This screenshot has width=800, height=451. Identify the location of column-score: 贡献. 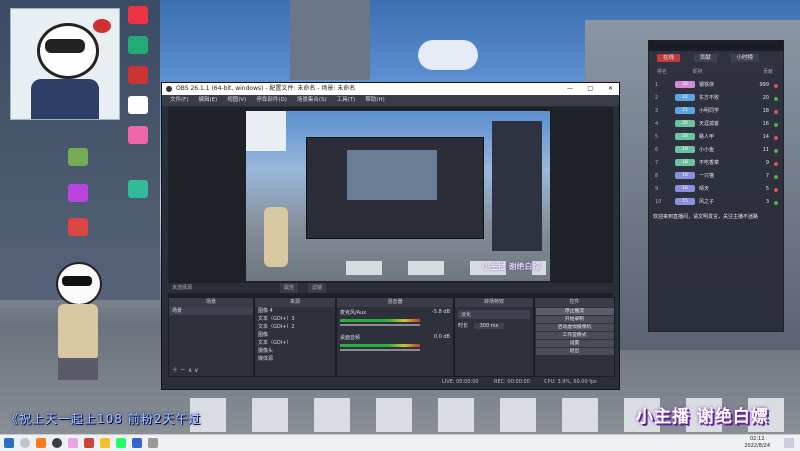
(767, 72).